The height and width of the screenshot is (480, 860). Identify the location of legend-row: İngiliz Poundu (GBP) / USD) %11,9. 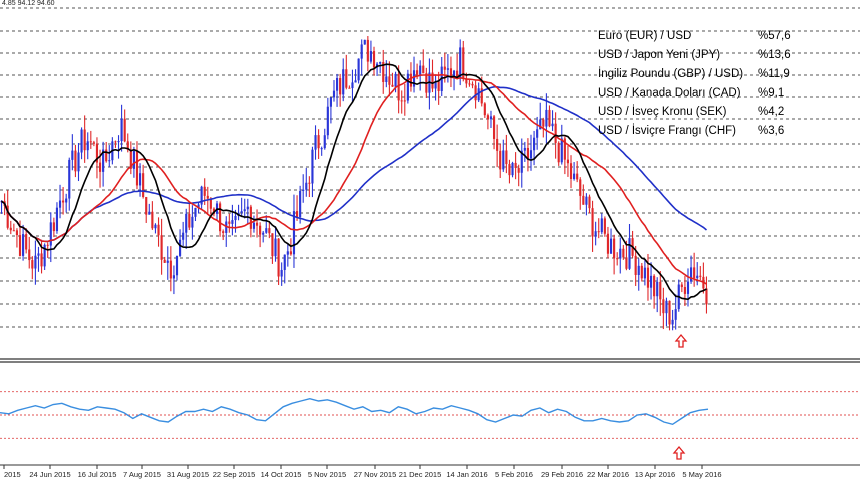
(698, 74).